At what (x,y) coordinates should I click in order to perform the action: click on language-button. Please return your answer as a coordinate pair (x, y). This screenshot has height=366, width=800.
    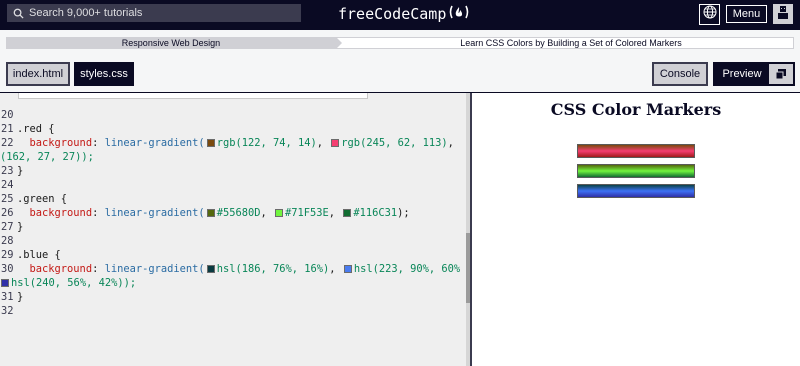
    Looking at the image, I should click on (709, 14).